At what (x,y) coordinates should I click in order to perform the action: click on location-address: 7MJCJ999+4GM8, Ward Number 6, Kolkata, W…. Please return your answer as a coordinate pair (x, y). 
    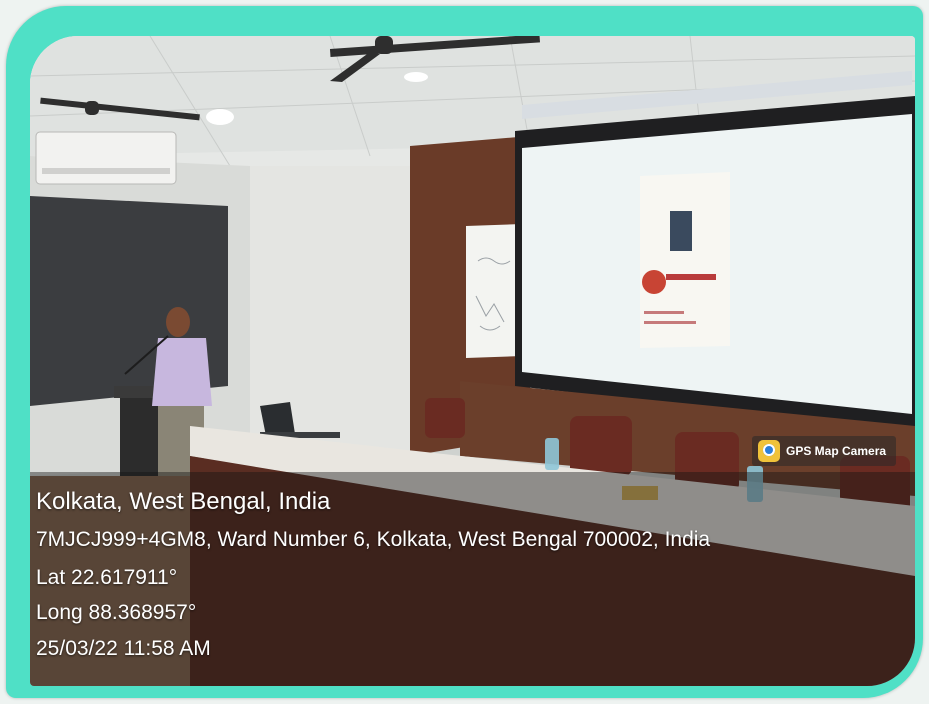
    Looking at the image, I should click on (373, 539).